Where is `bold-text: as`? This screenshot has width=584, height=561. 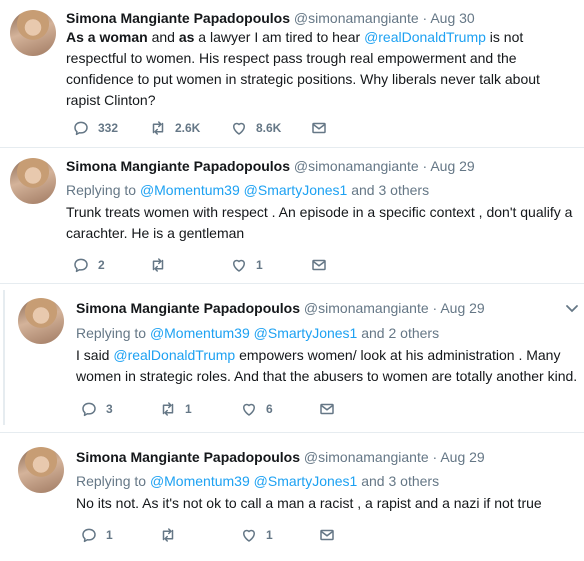
bold-text: as is located at coordinates (186, 37).